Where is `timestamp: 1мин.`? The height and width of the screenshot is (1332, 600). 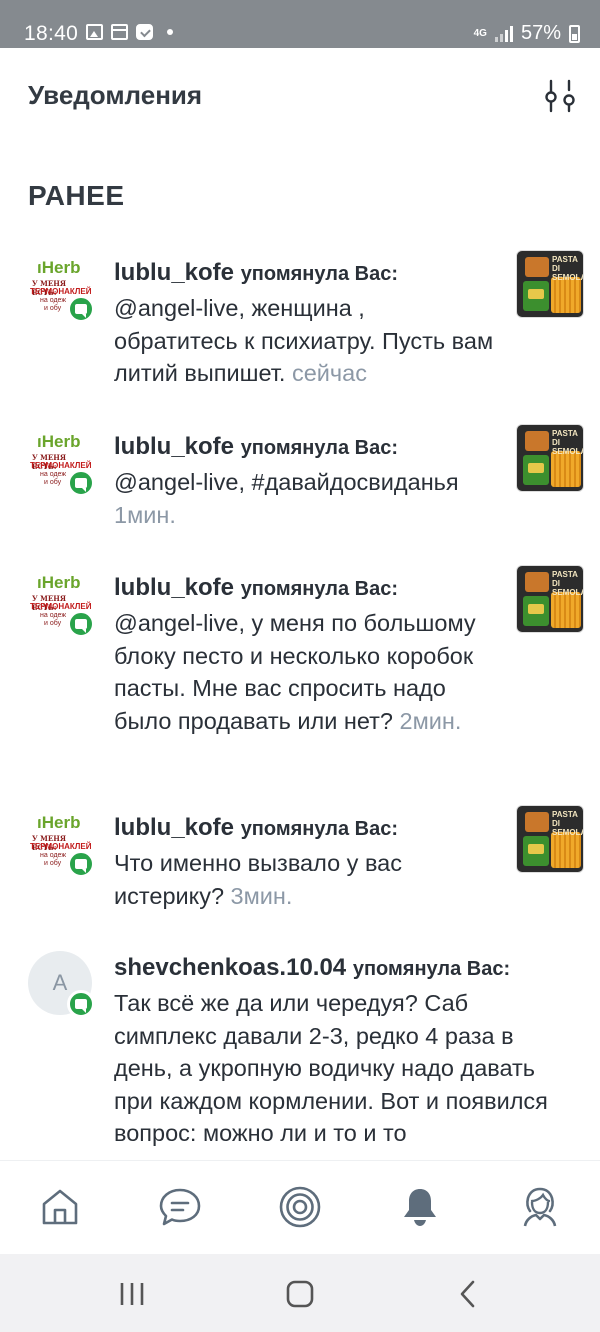 timestamp: 1мин. is located at coordinates (145, 514).